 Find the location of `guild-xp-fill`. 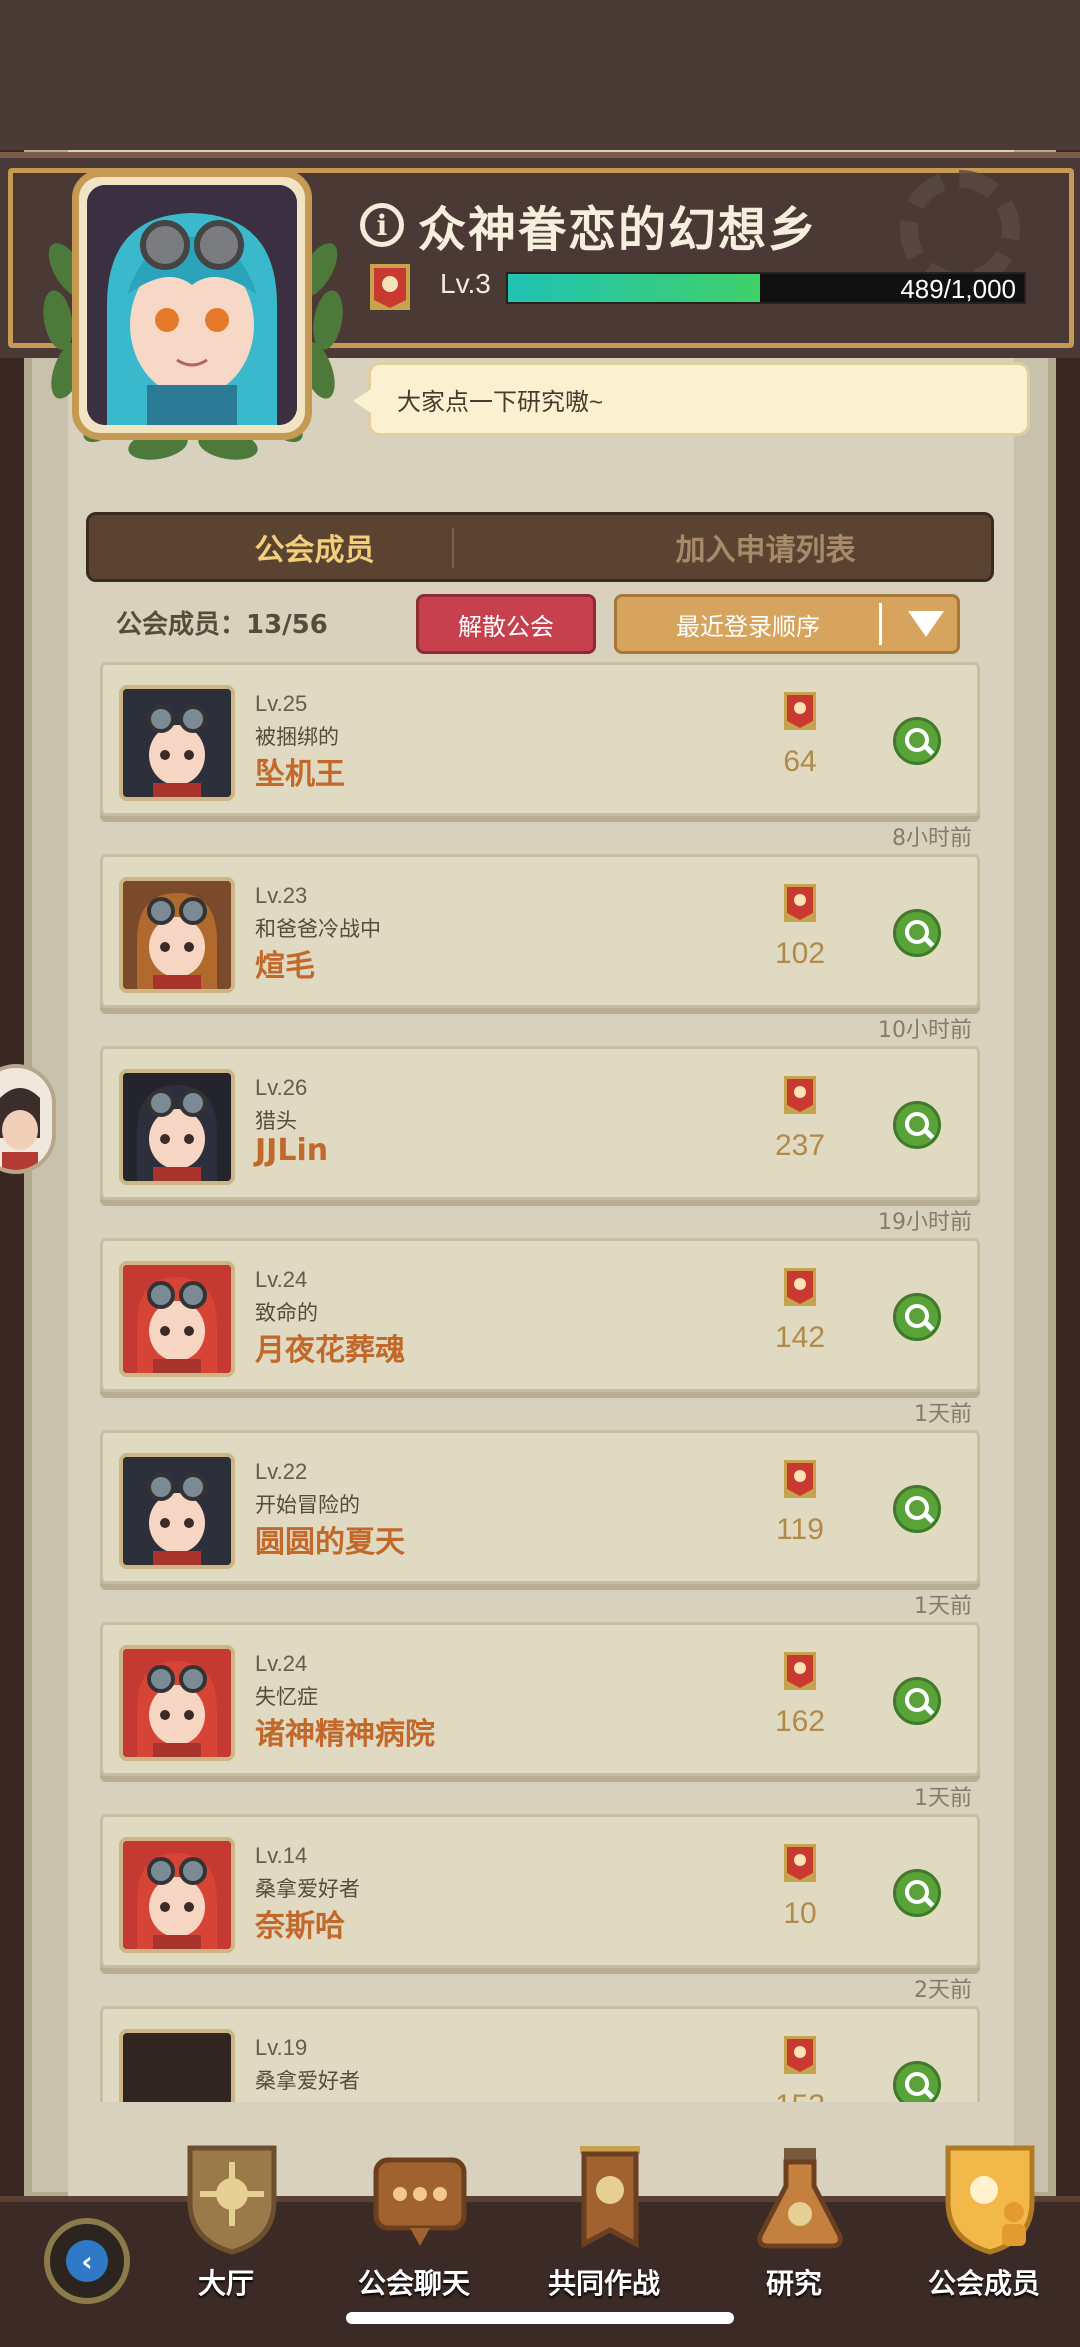

guild-xp-fill is located at coordinates (634, 288).